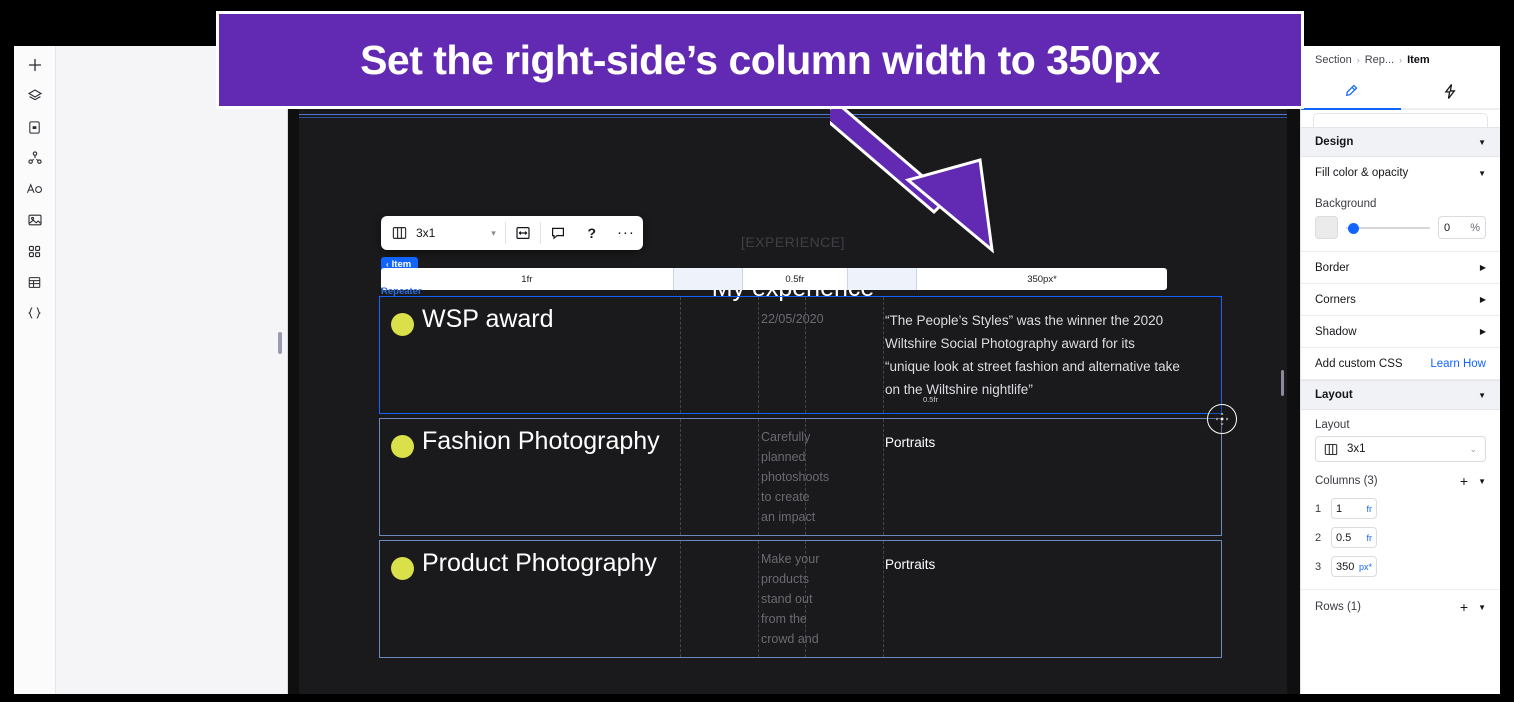  What do you see at coordinates (1332, 425) in the screenshot?
I see `layout-field-label: Layout` at bounding box center [1332, 425].